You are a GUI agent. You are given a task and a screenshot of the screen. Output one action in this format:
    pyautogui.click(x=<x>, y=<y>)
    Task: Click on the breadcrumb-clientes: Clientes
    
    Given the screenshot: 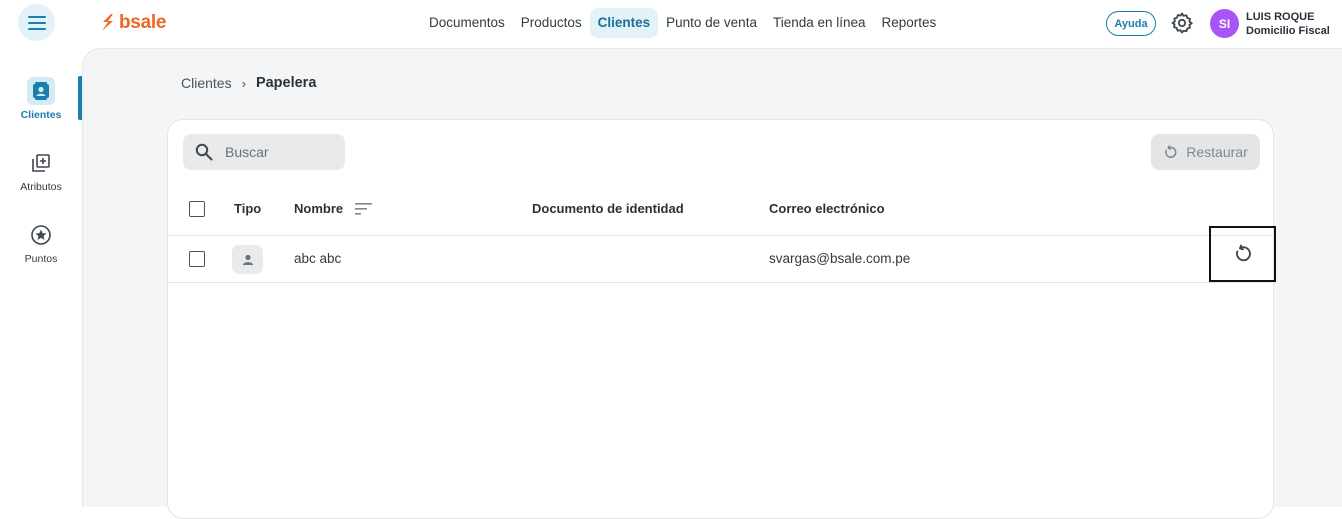 What is the action you would take?
    pyautogui.click(x=206, y=83)
    